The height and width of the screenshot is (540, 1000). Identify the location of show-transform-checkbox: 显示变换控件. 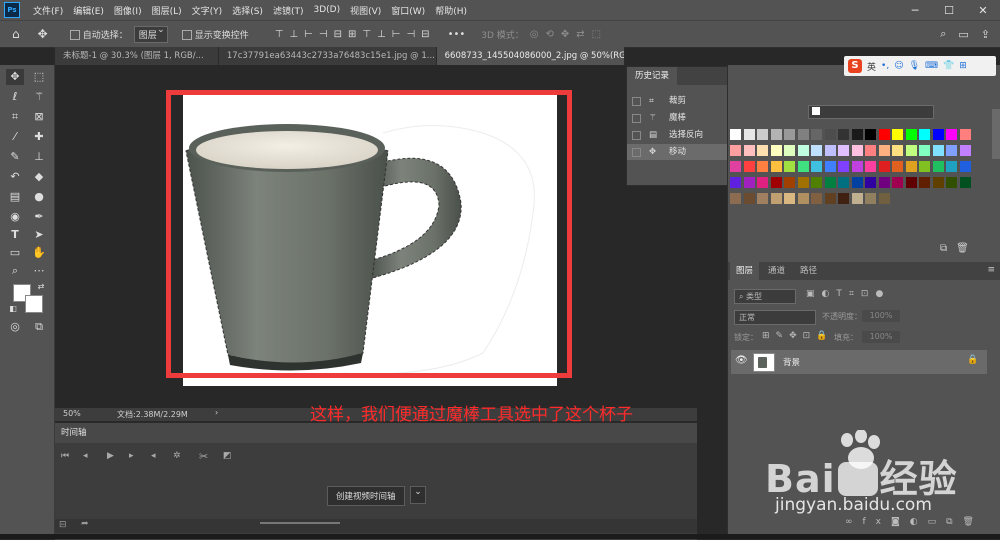
(215, 34).